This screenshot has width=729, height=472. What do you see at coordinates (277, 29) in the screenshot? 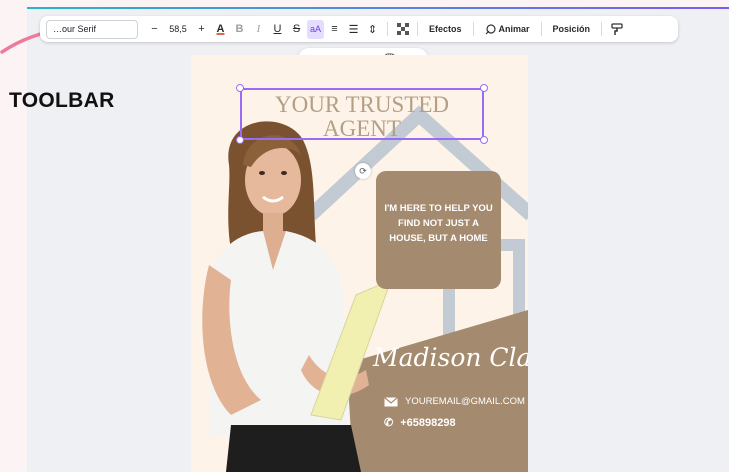
I see `underline-button: U` at bounding box center [277, 29].